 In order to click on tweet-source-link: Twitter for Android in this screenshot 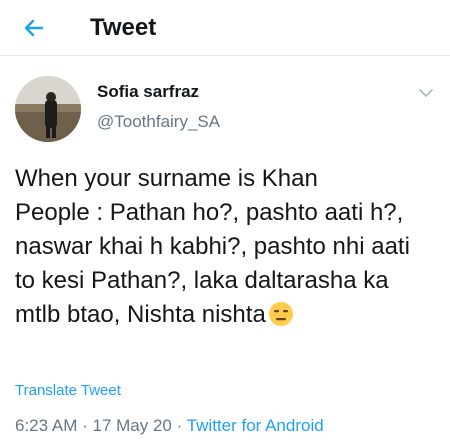, I will do `click(255, 425)`.